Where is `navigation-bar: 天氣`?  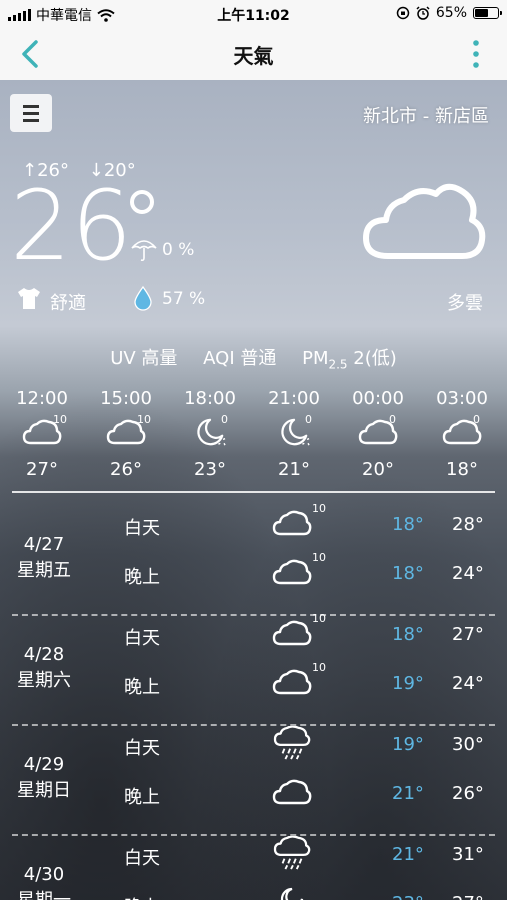
navigation-bar: 天氣 is located at coordinates (253, 54).